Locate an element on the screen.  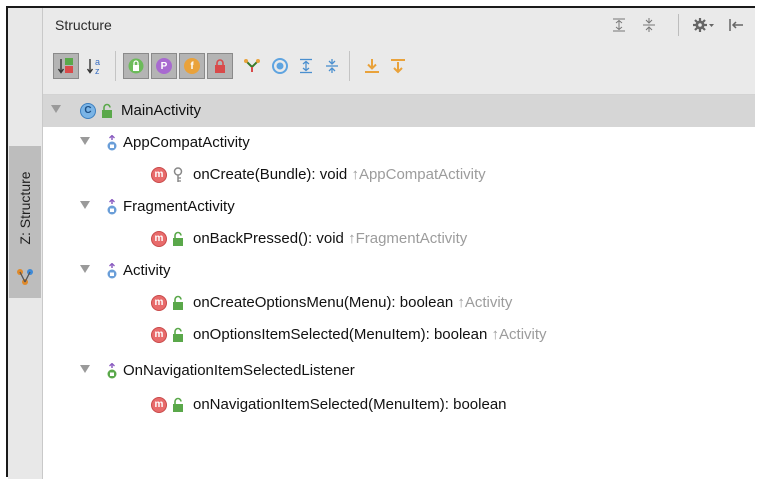
tree-group-row: OnNavigationItemSelectedListener is located at coordinates (399, 371).